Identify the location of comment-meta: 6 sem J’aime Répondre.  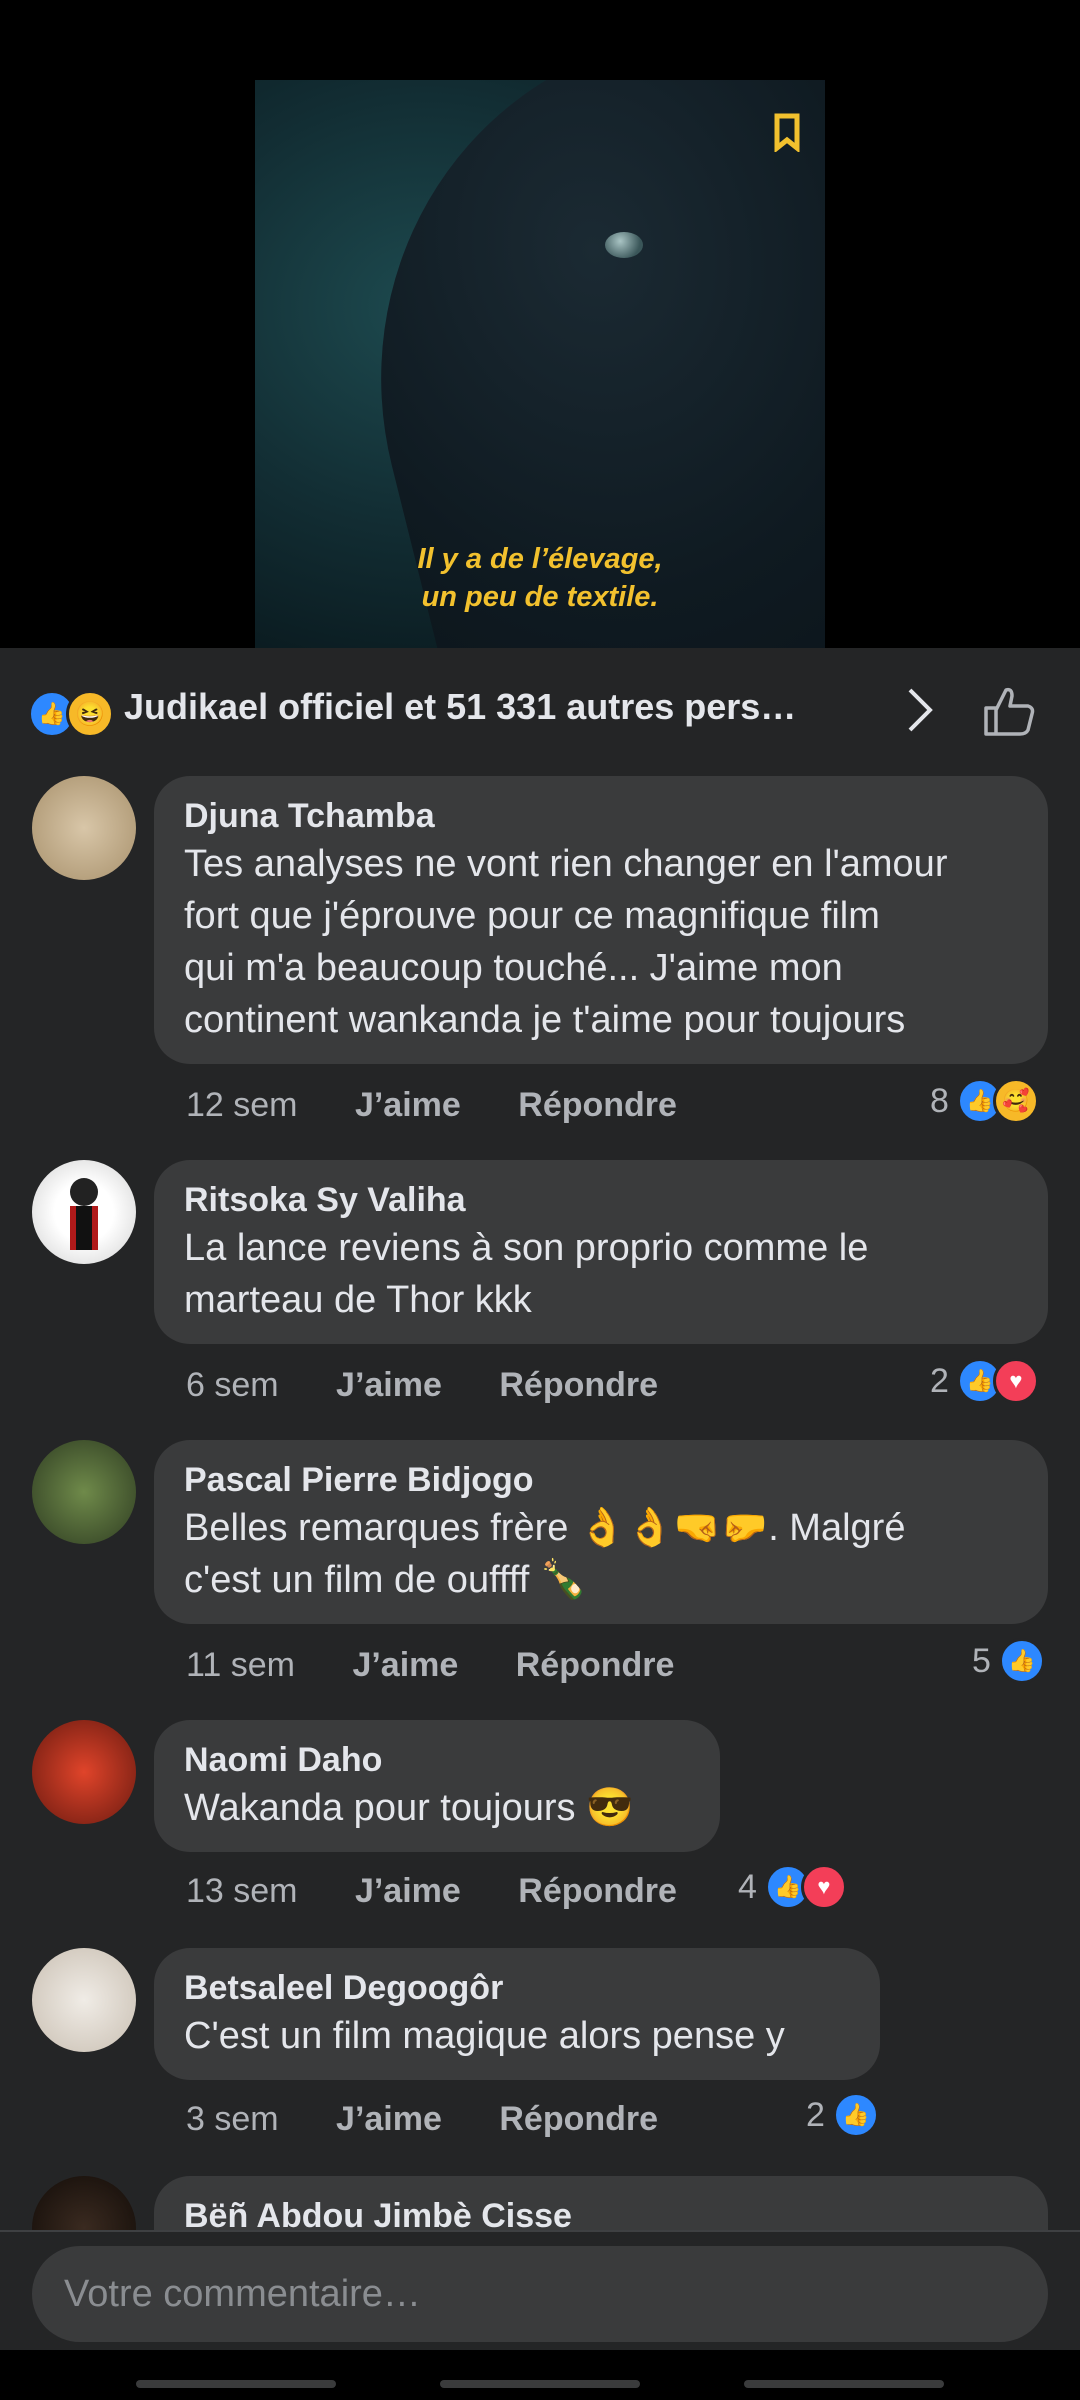
(446, 1385).